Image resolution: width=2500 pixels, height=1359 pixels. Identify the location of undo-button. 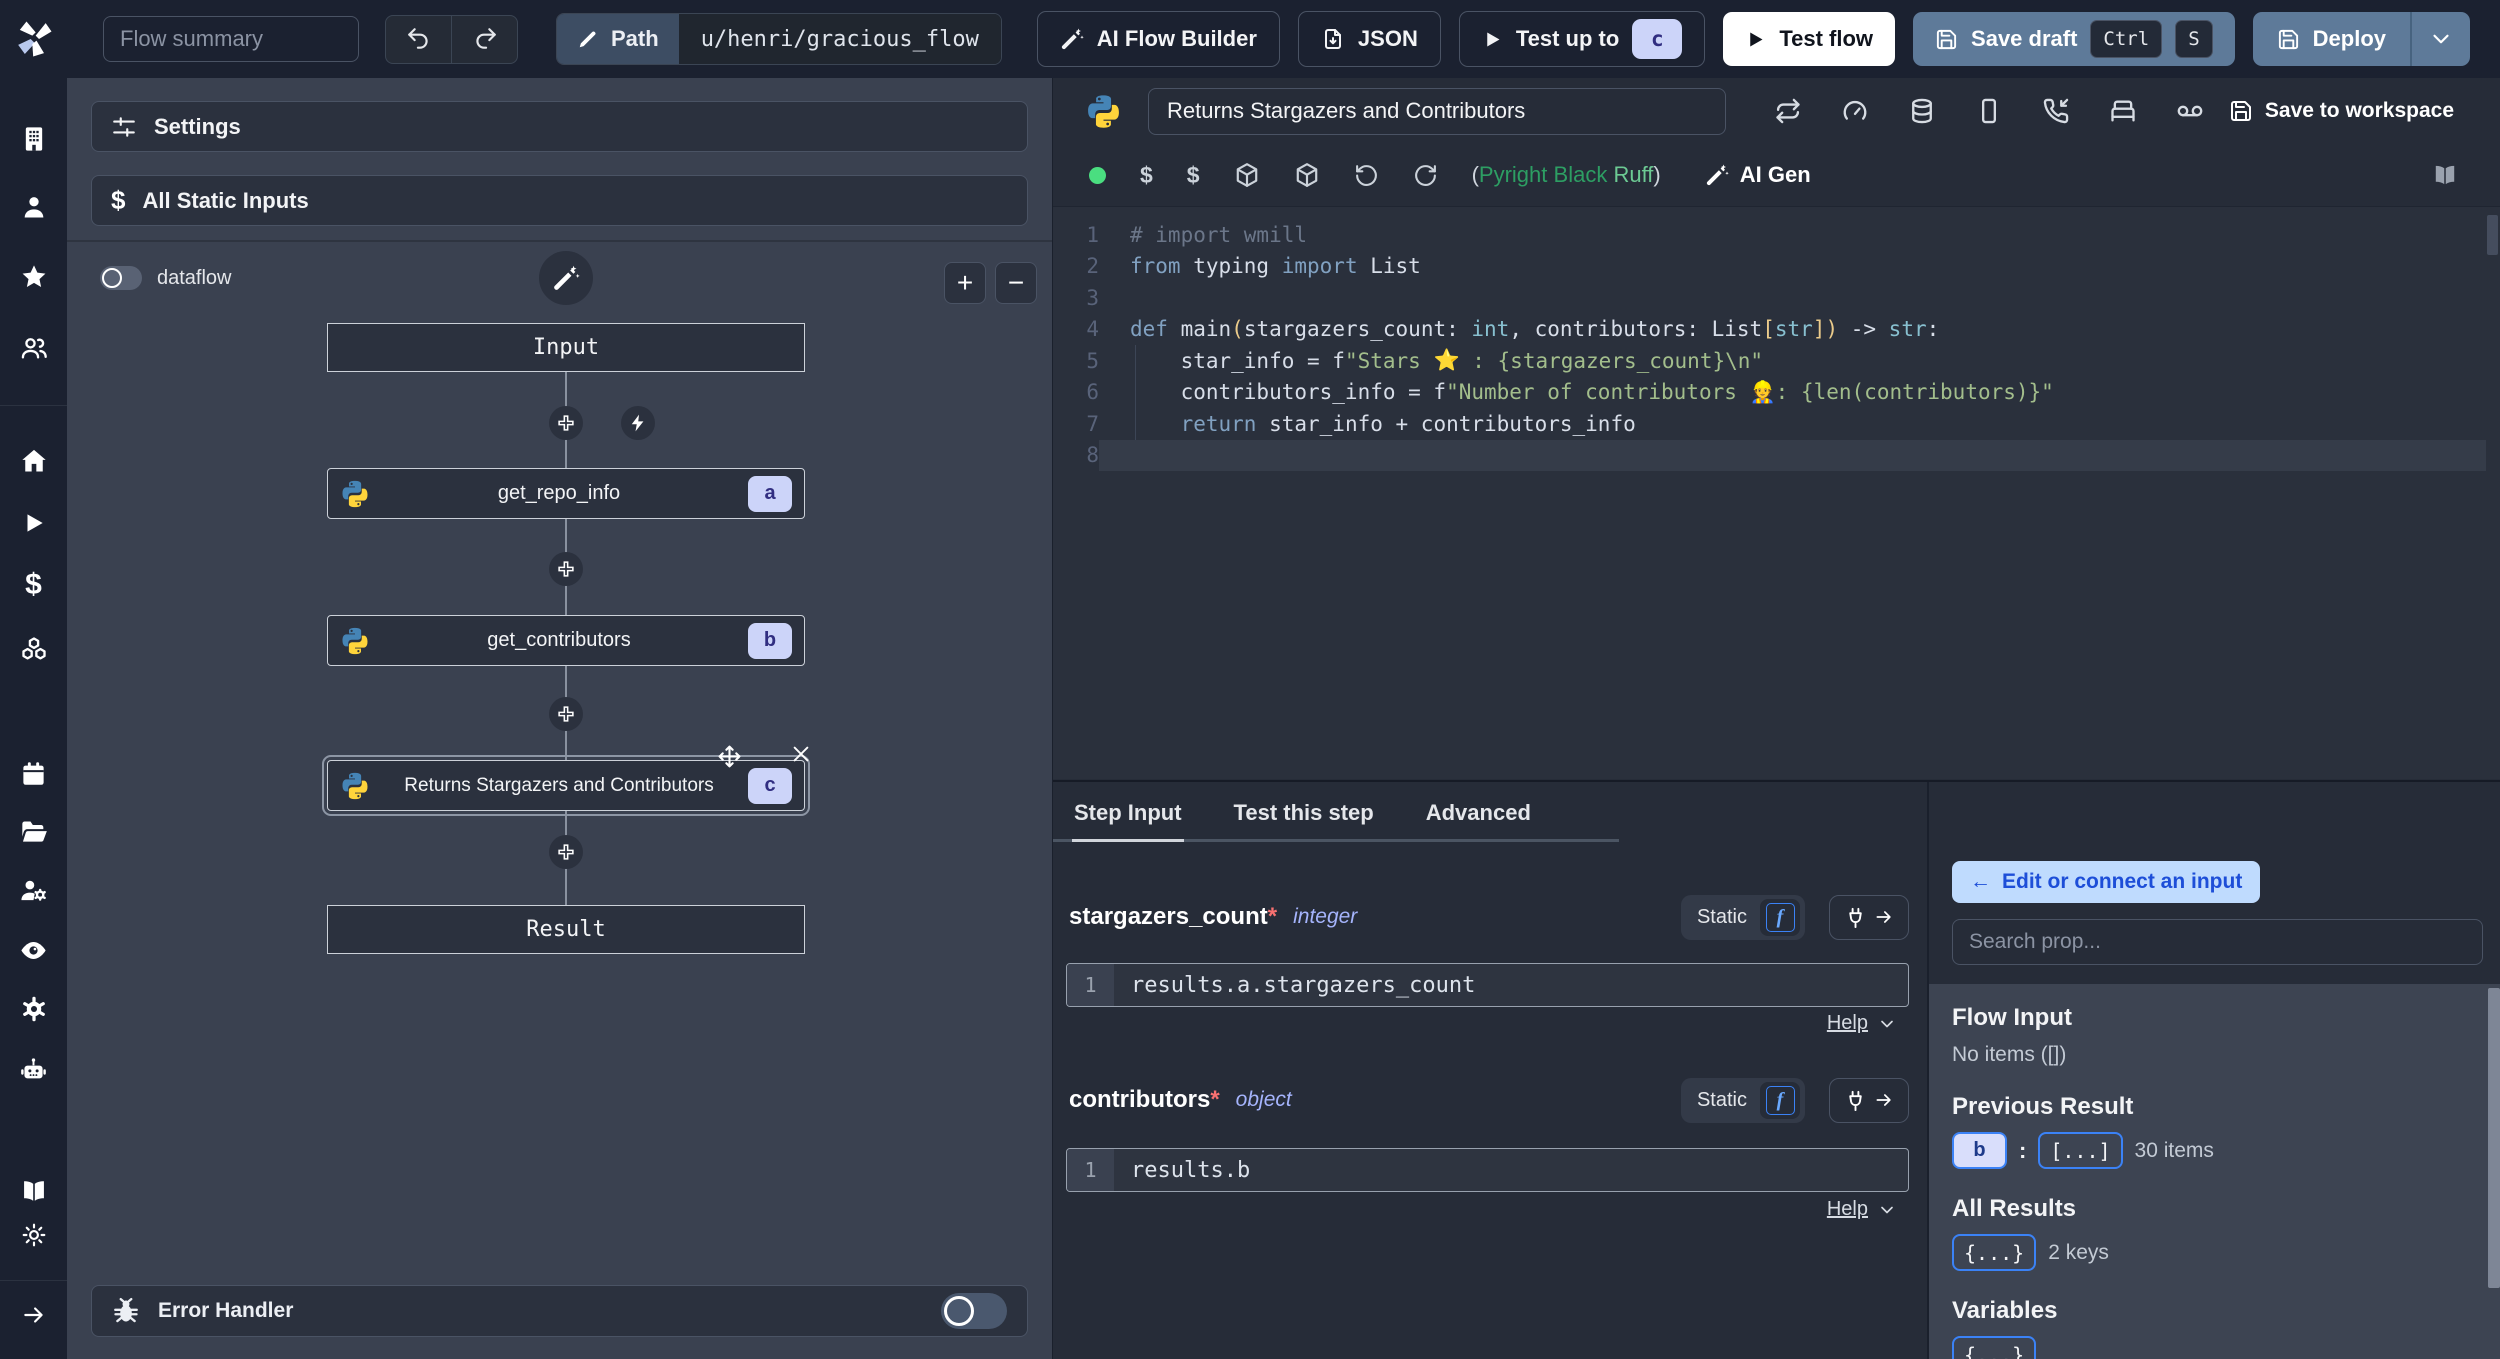
(418, 39).